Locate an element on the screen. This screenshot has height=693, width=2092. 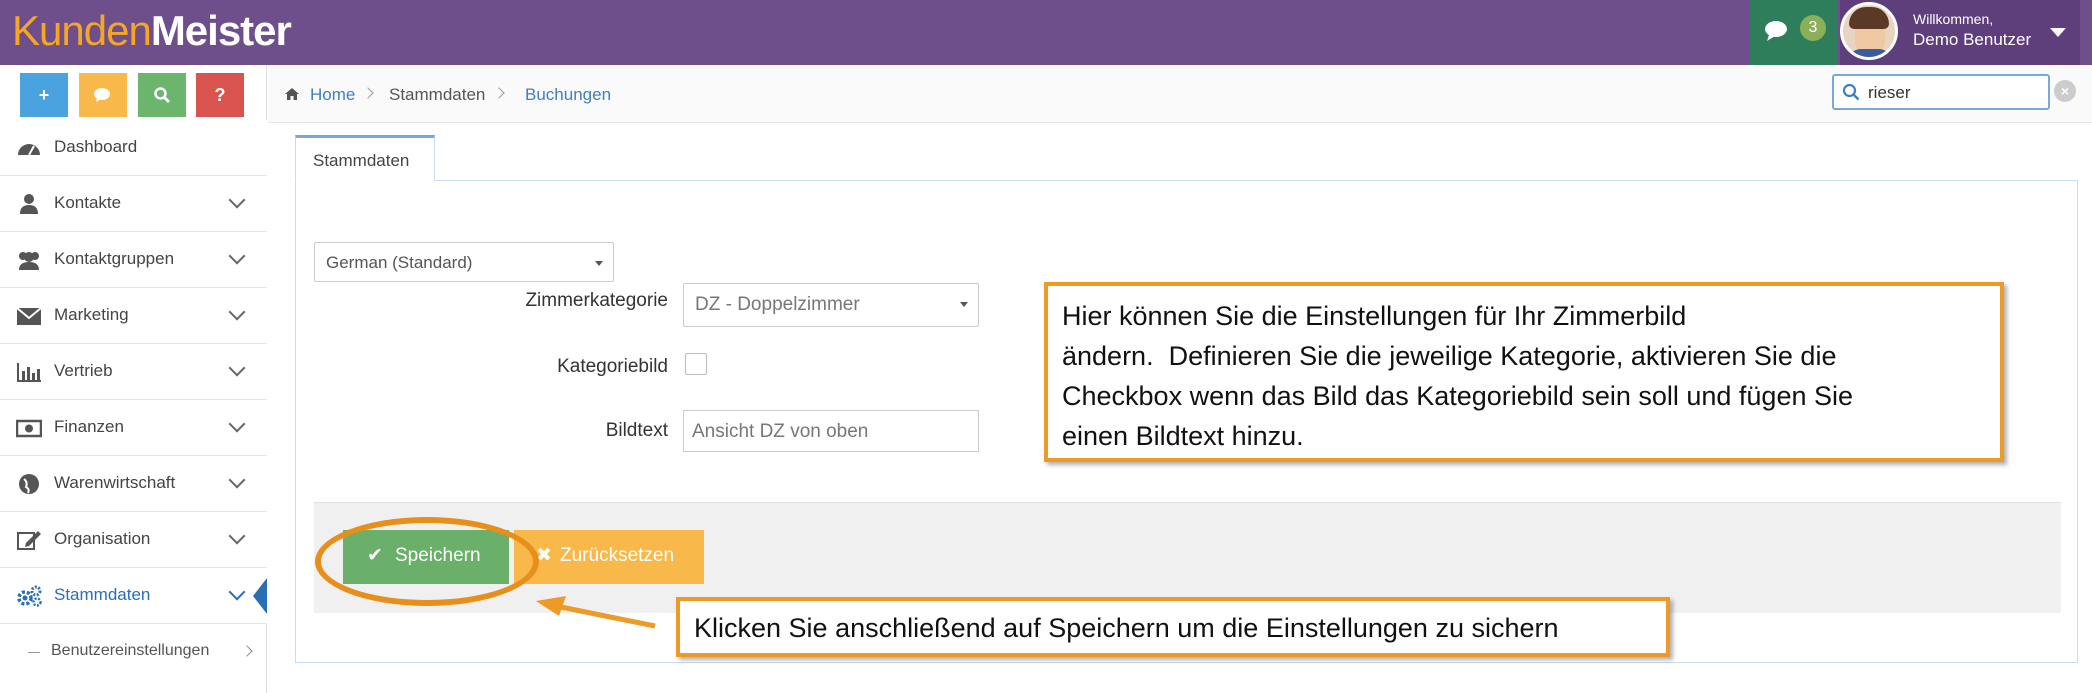
sidebar-item-label: Marketing is located at coordinates (91, 314).